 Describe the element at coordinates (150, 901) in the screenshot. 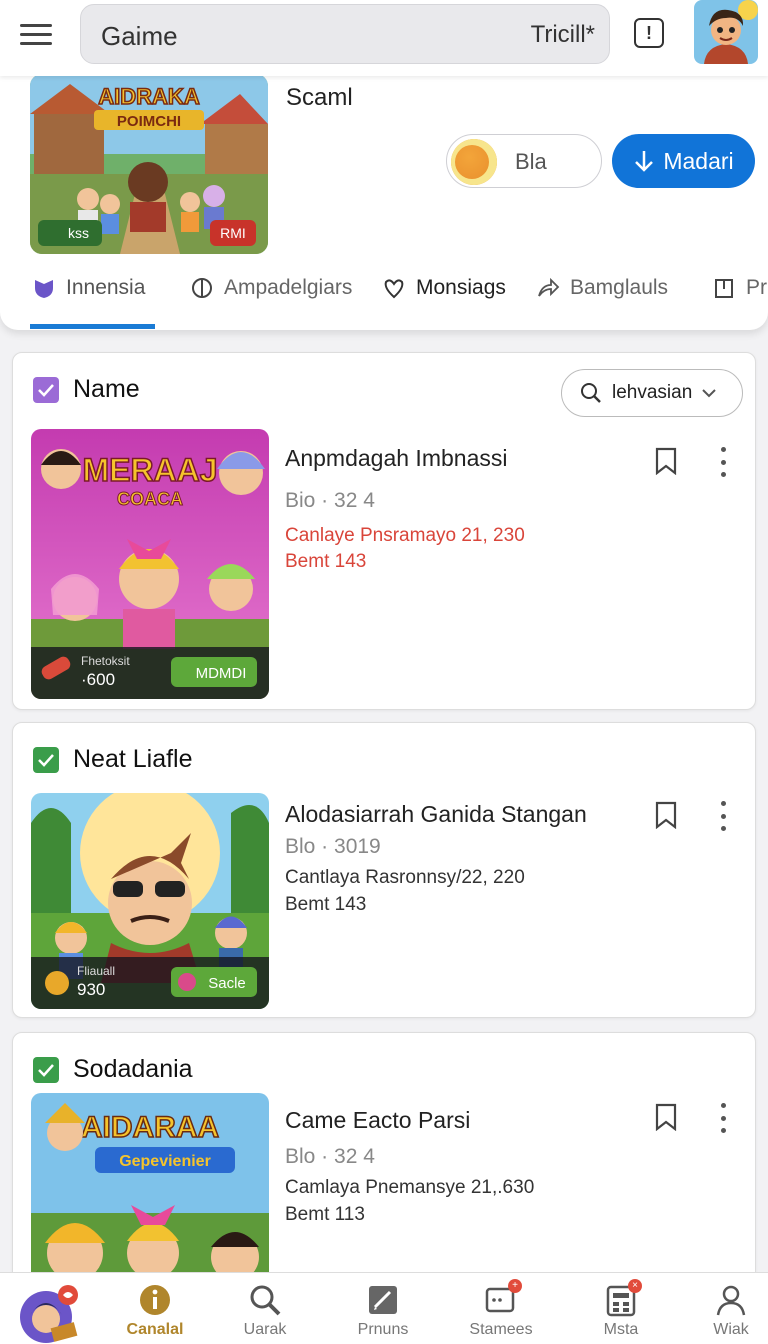

I see `game-thumbnail: Fliauall 930 Sacle` at that location.